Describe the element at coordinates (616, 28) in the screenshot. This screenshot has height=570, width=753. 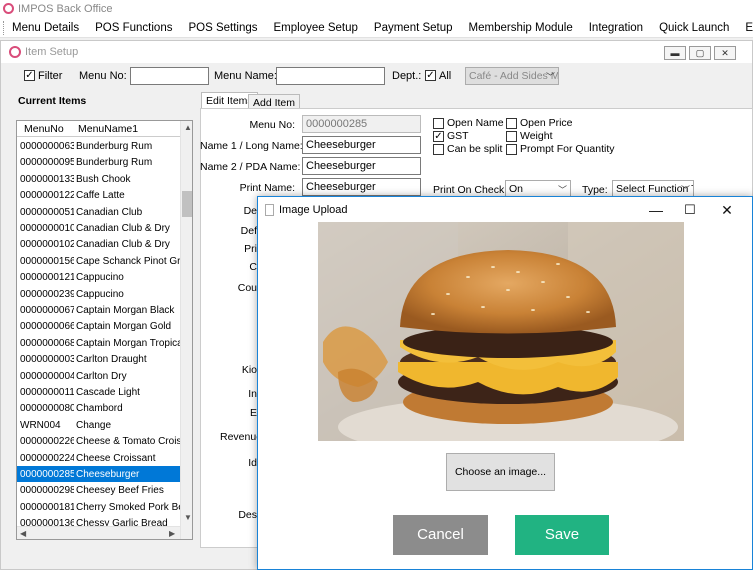
I see `menu-integration: Integration` at that location.